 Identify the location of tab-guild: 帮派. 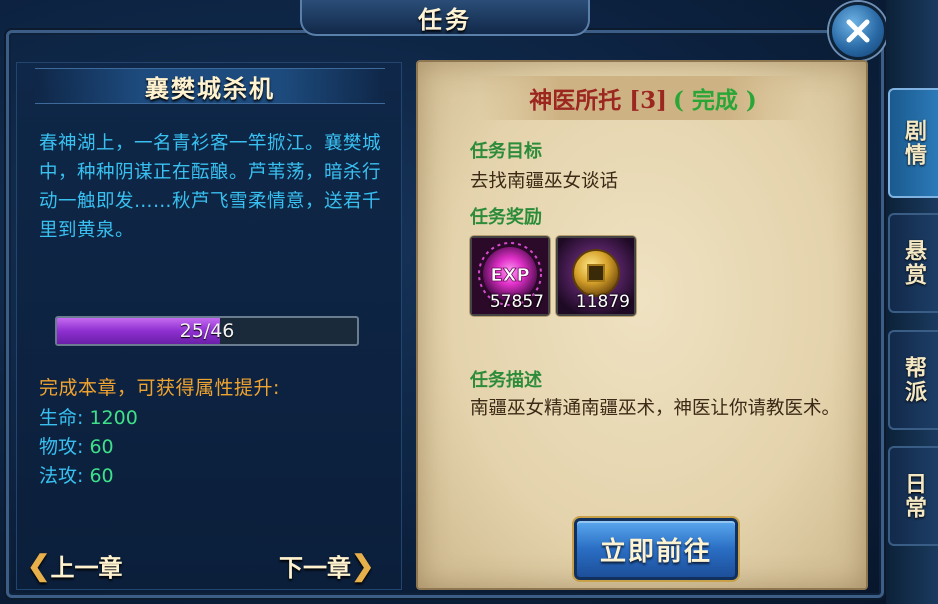
(913, 380).